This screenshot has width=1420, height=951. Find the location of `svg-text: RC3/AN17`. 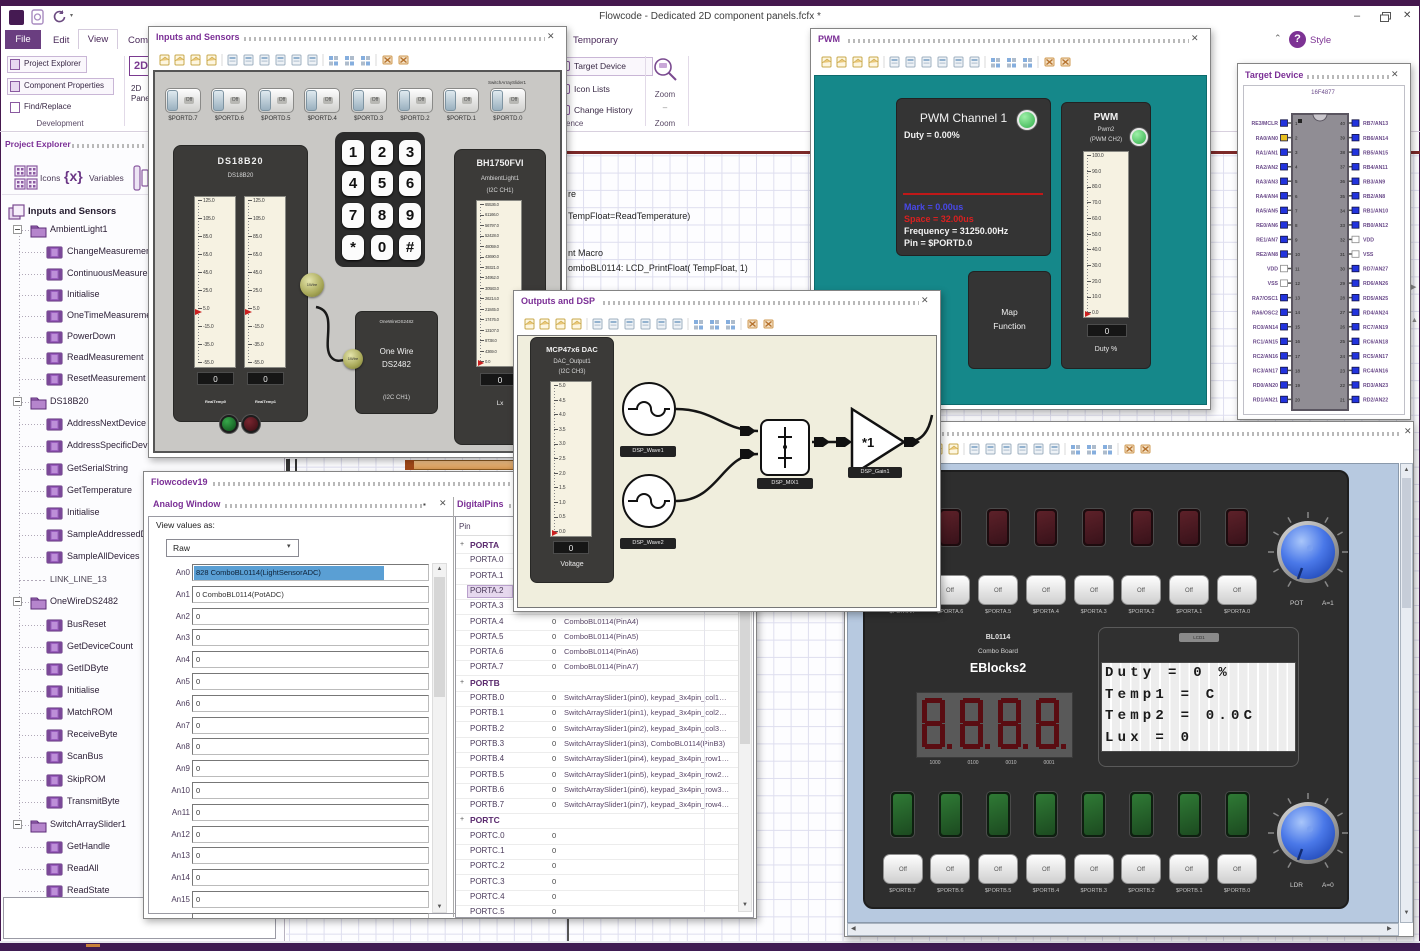

svg-text: RC3/AN17 is located at coordinates (1265, 372).